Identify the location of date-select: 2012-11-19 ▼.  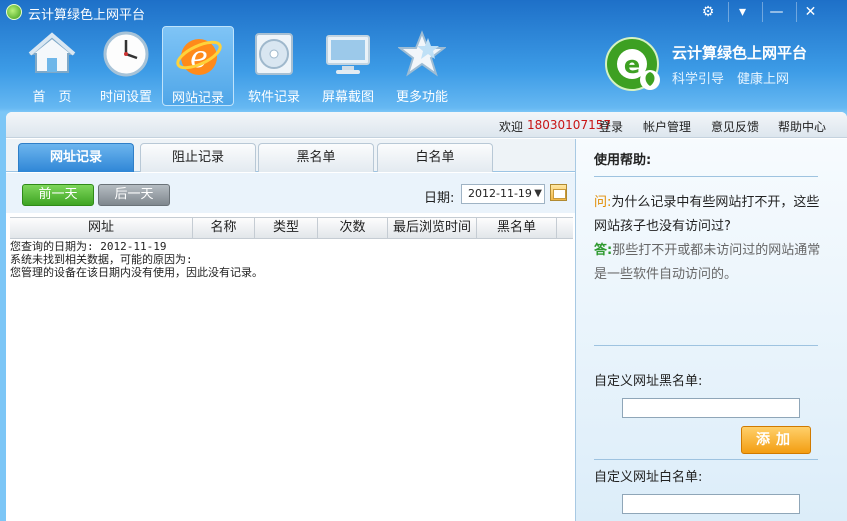
(503, 194).